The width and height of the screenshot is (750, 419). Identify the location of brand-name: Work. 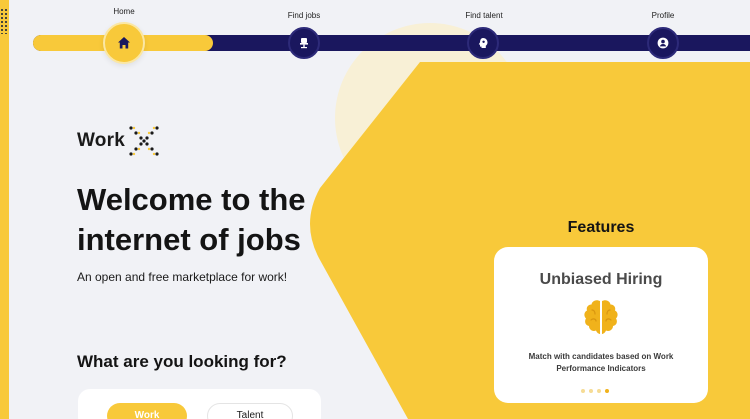
(101, 140).